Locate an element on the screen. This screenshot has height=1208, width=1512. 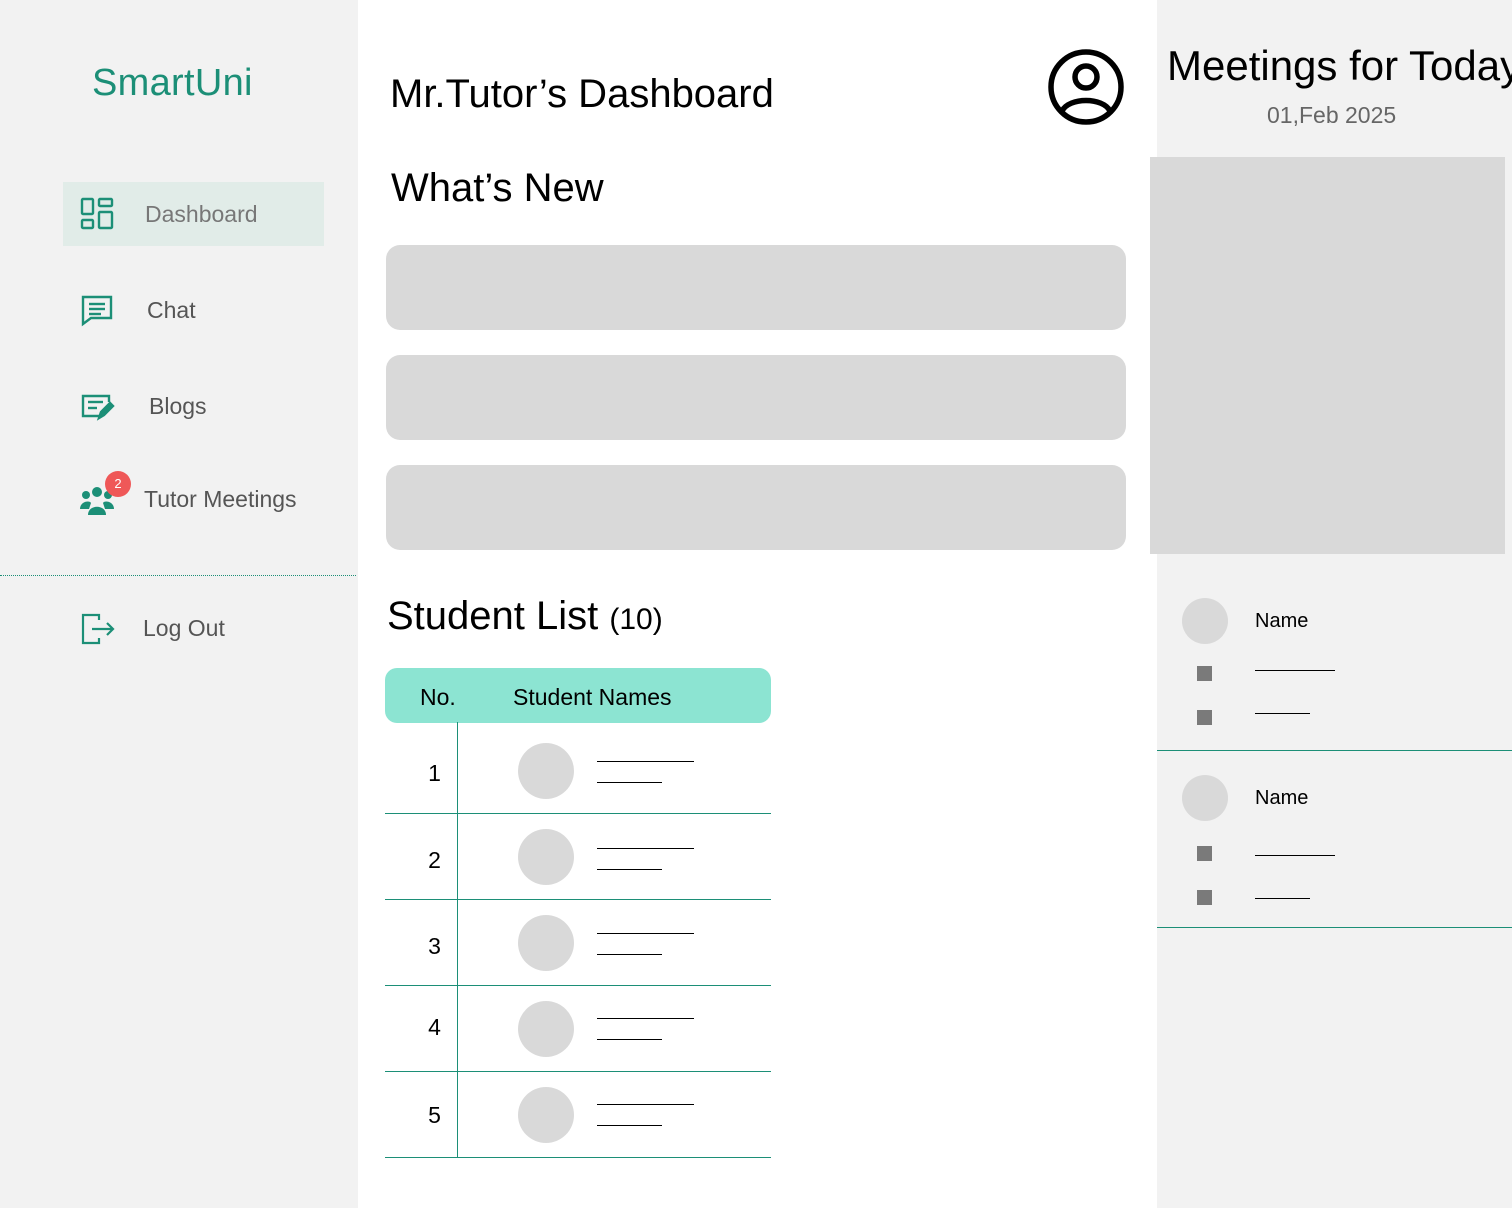
logout-button: Log Out is located at coordinates (193, 628).